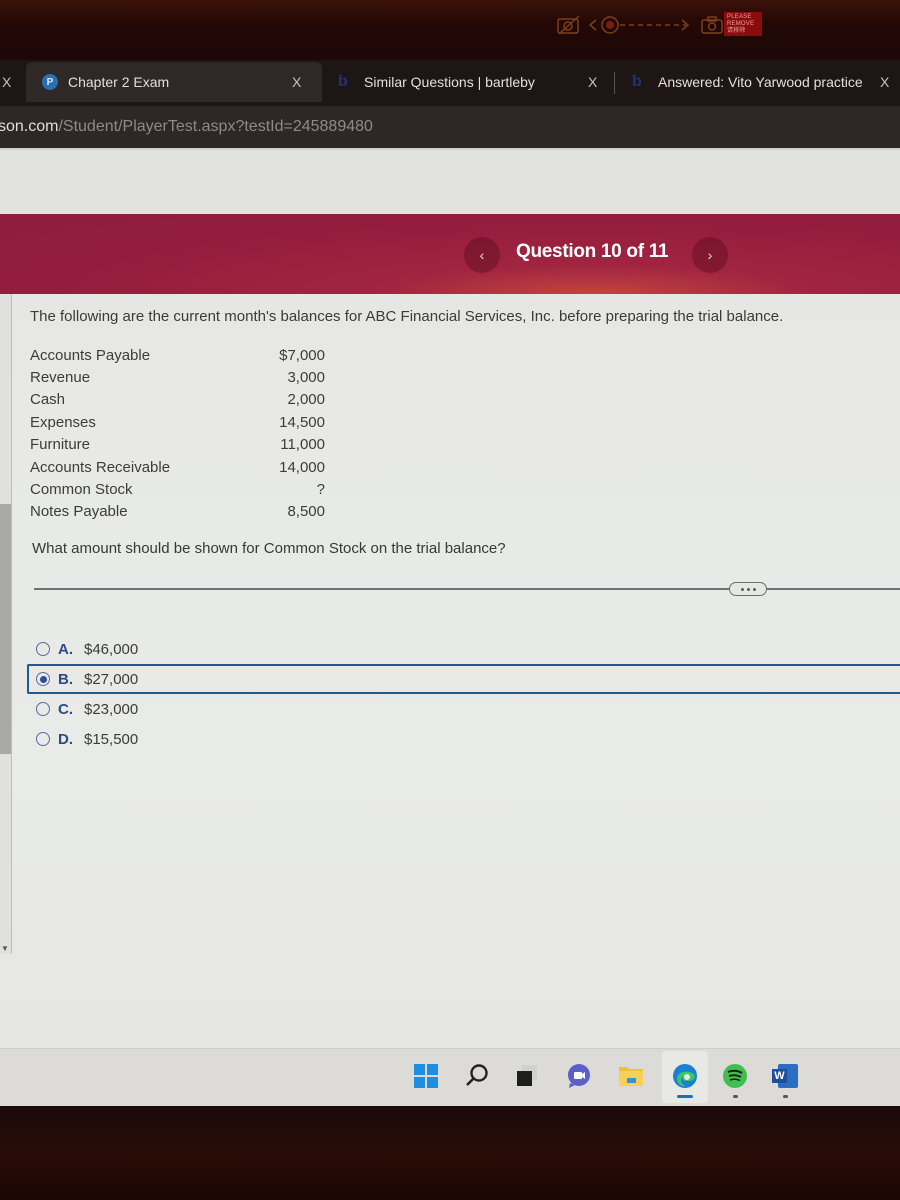  I want to click on option-letter: A., so click(65, 649).